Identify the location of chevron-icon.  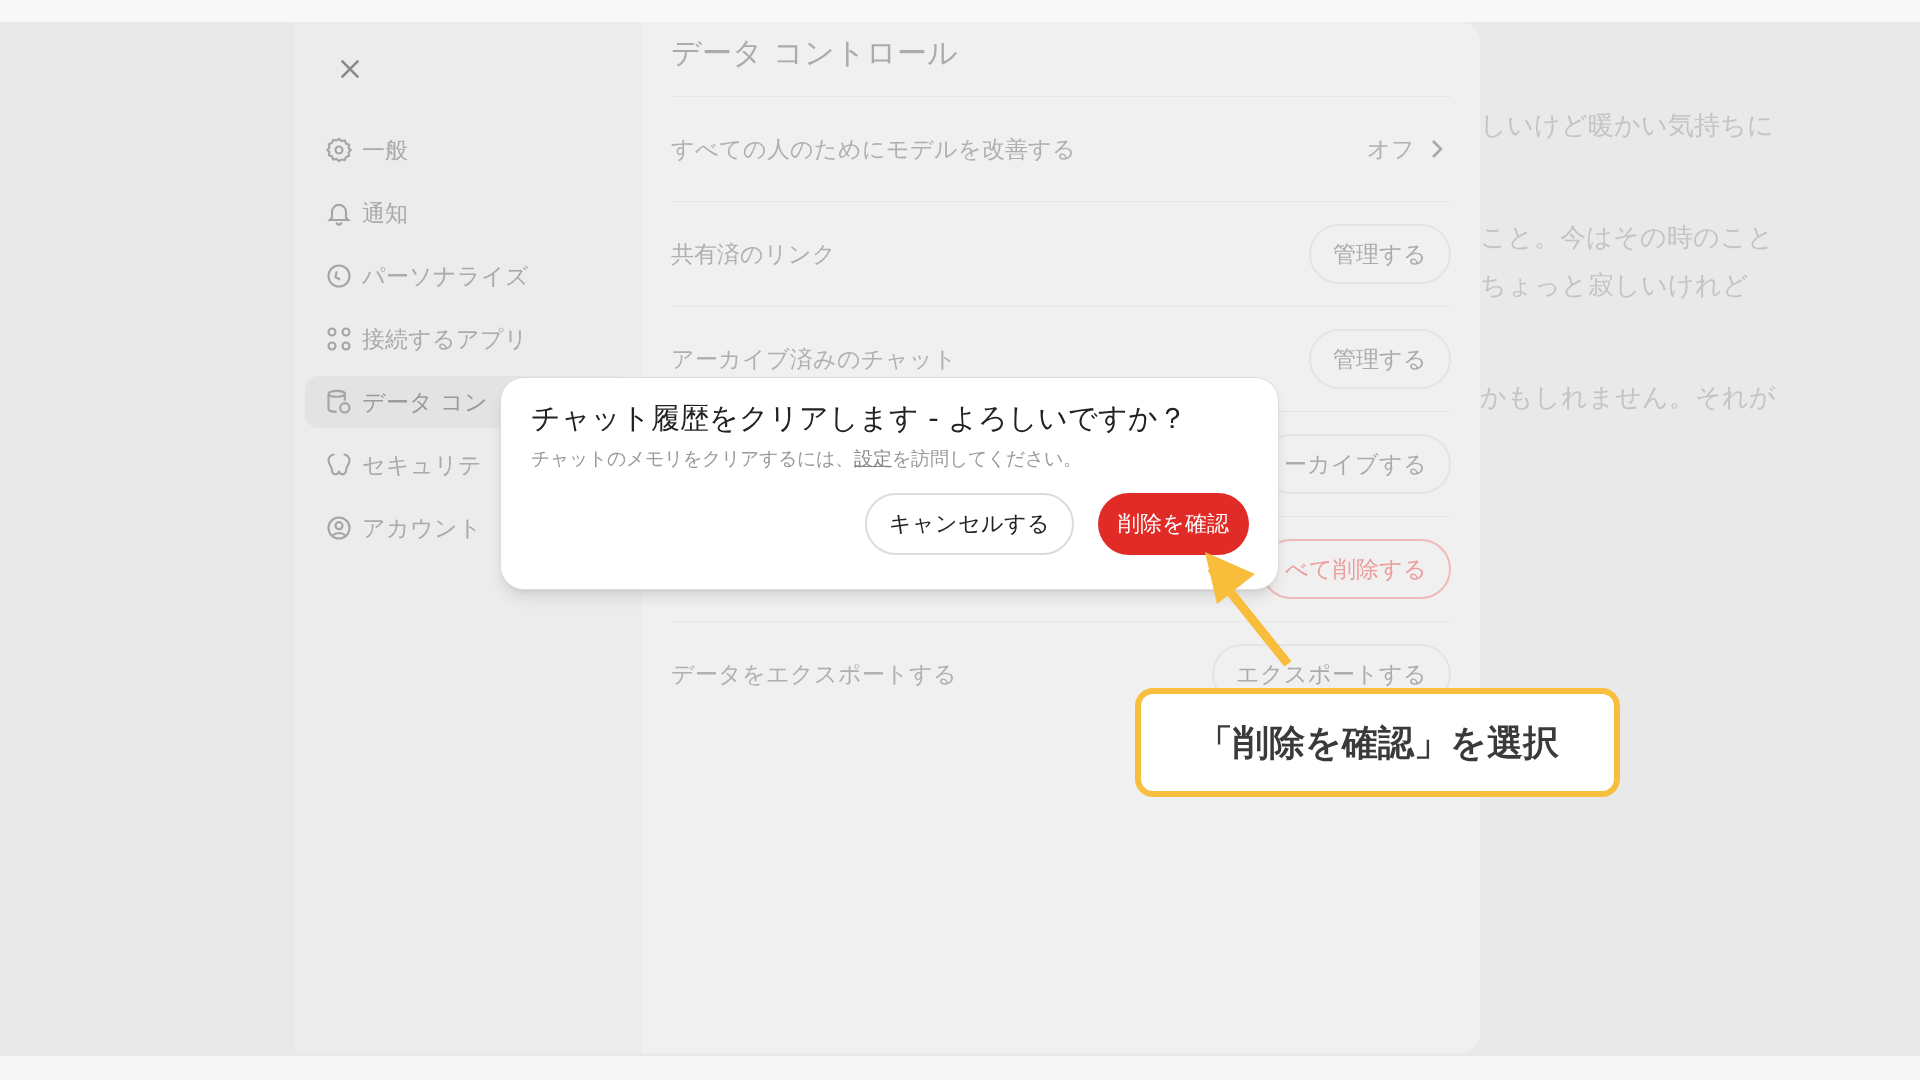
(1437, 149).